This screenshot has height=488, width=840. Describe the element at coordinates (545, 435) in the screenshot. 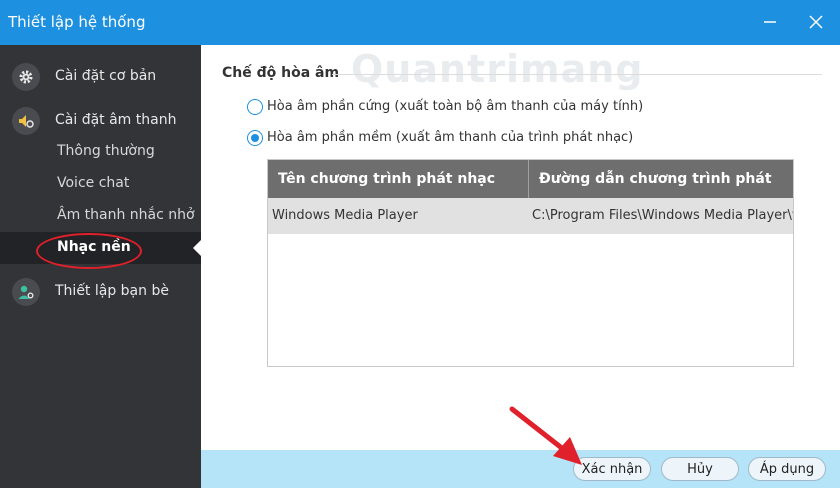

I see `annotation-arrow` at that location.